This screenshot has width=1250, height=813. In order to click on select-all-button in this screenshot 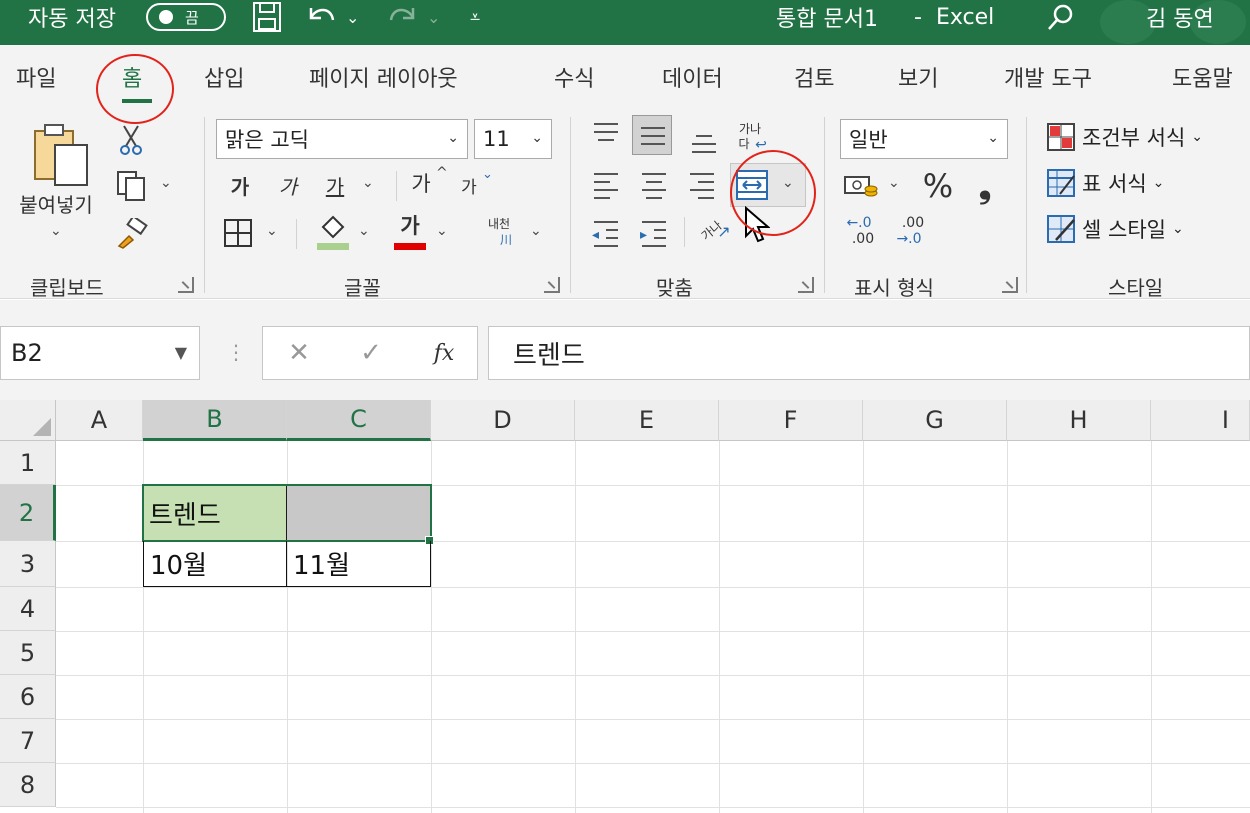, I will do `click(28, 420)`.